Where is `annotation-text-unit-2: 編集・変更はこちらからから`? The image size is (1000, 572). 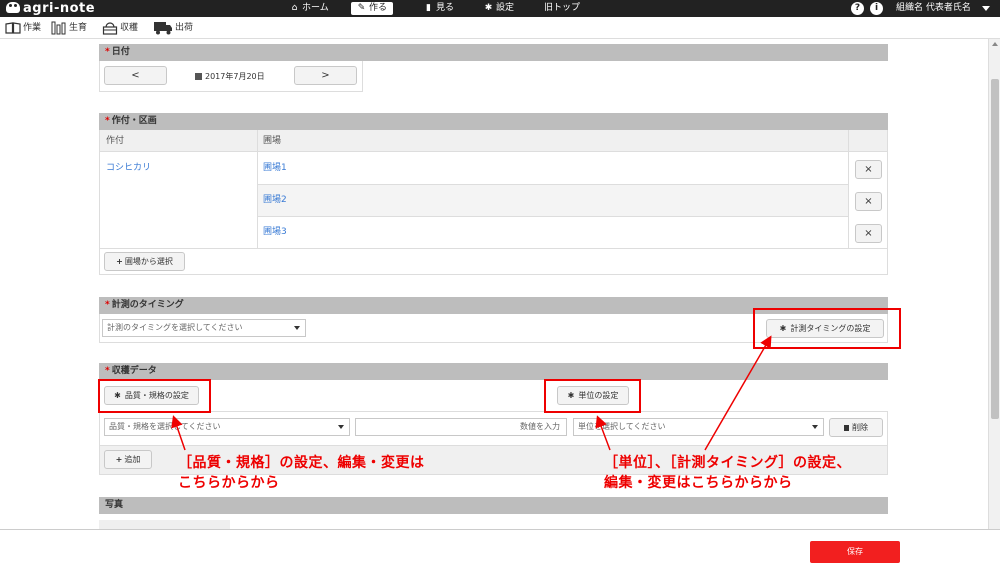
annotation-text-unit-2: 編集・変更はこちらからから is located at coordinates (698, 483).